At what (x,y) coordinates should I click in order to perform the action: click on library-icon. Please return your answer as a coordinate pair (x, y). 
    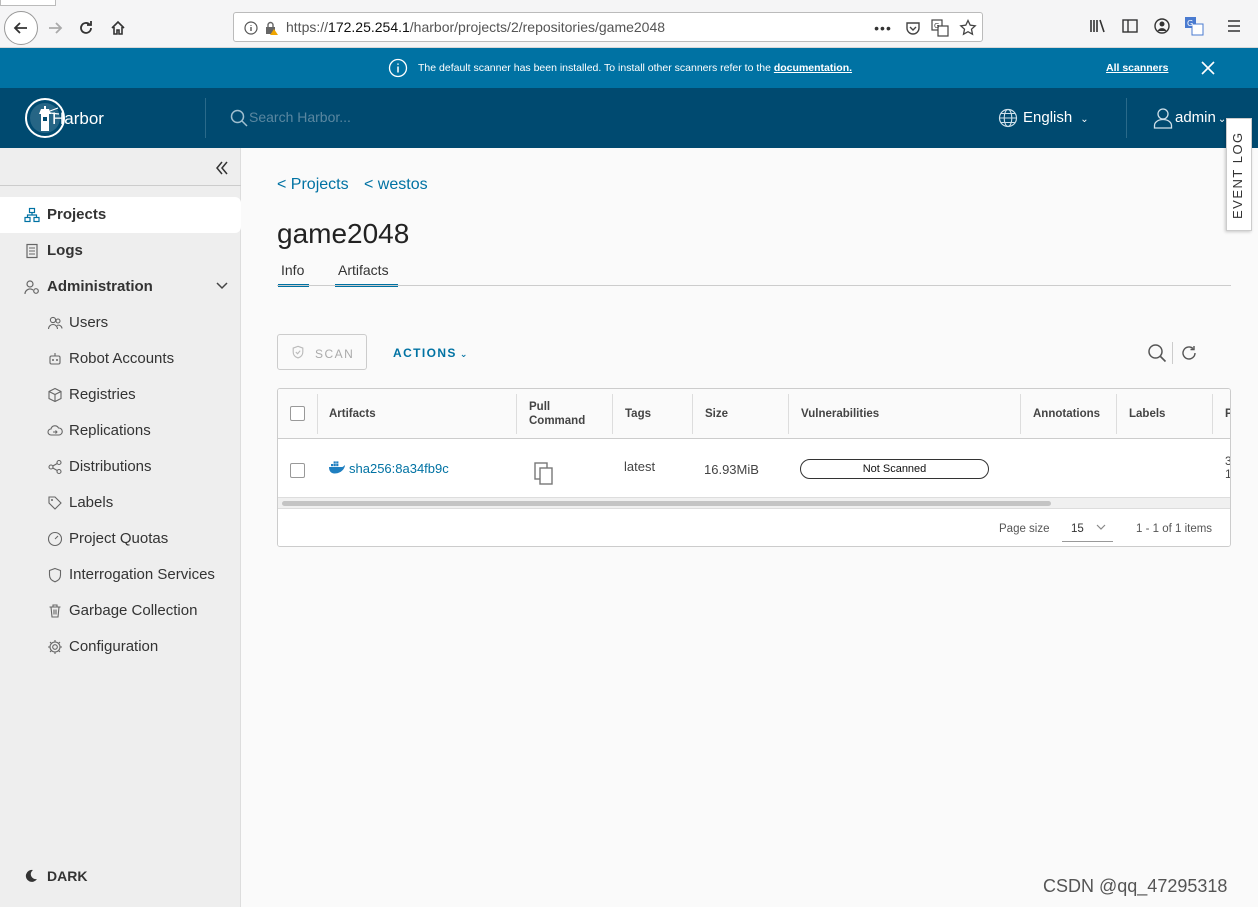
    Looking at the image, I should click on (1098, 26).